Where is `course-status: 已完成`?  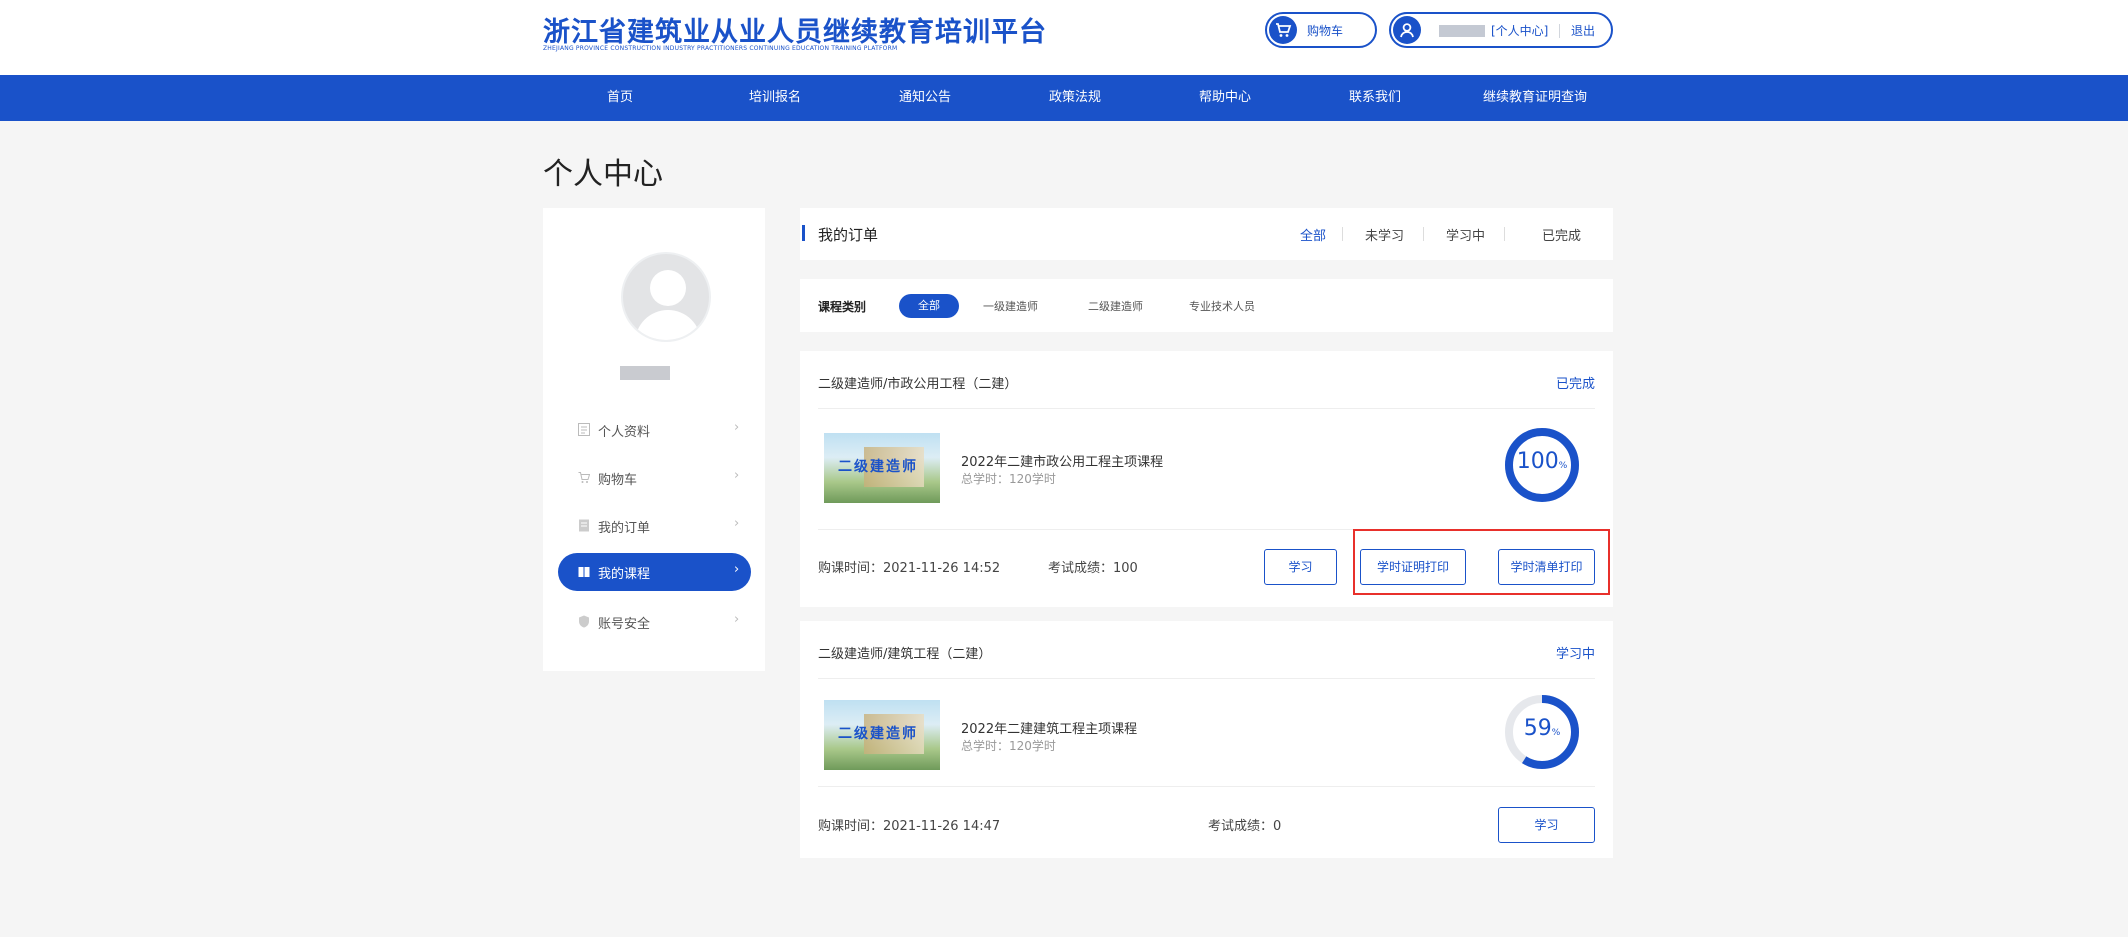 course-status: 已完成 is located at coordinates (1575, 384).